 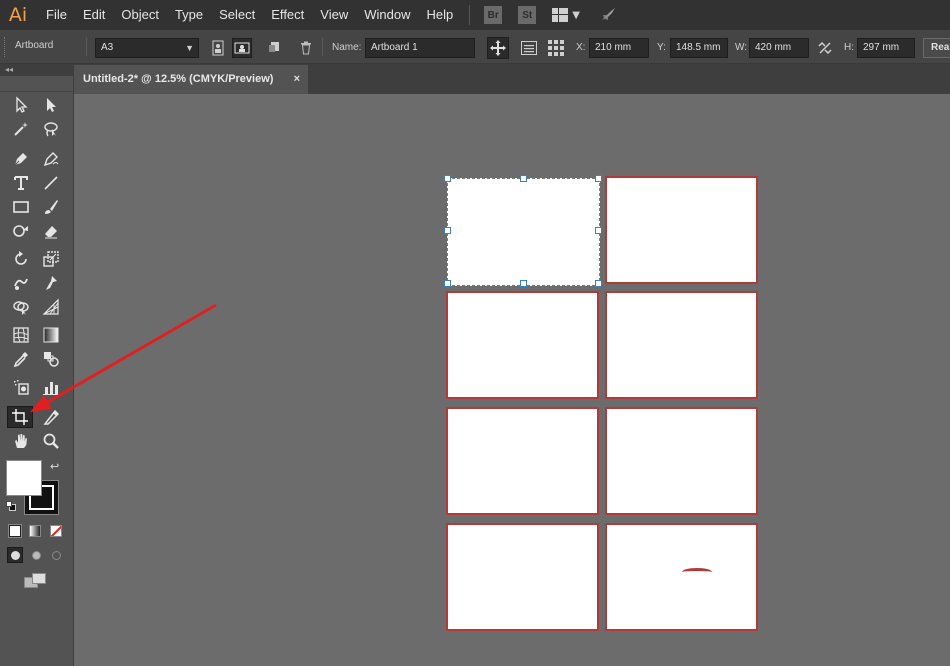 I want to click on fill-stroke-swatches: ↩, so click(x=34, y=487).